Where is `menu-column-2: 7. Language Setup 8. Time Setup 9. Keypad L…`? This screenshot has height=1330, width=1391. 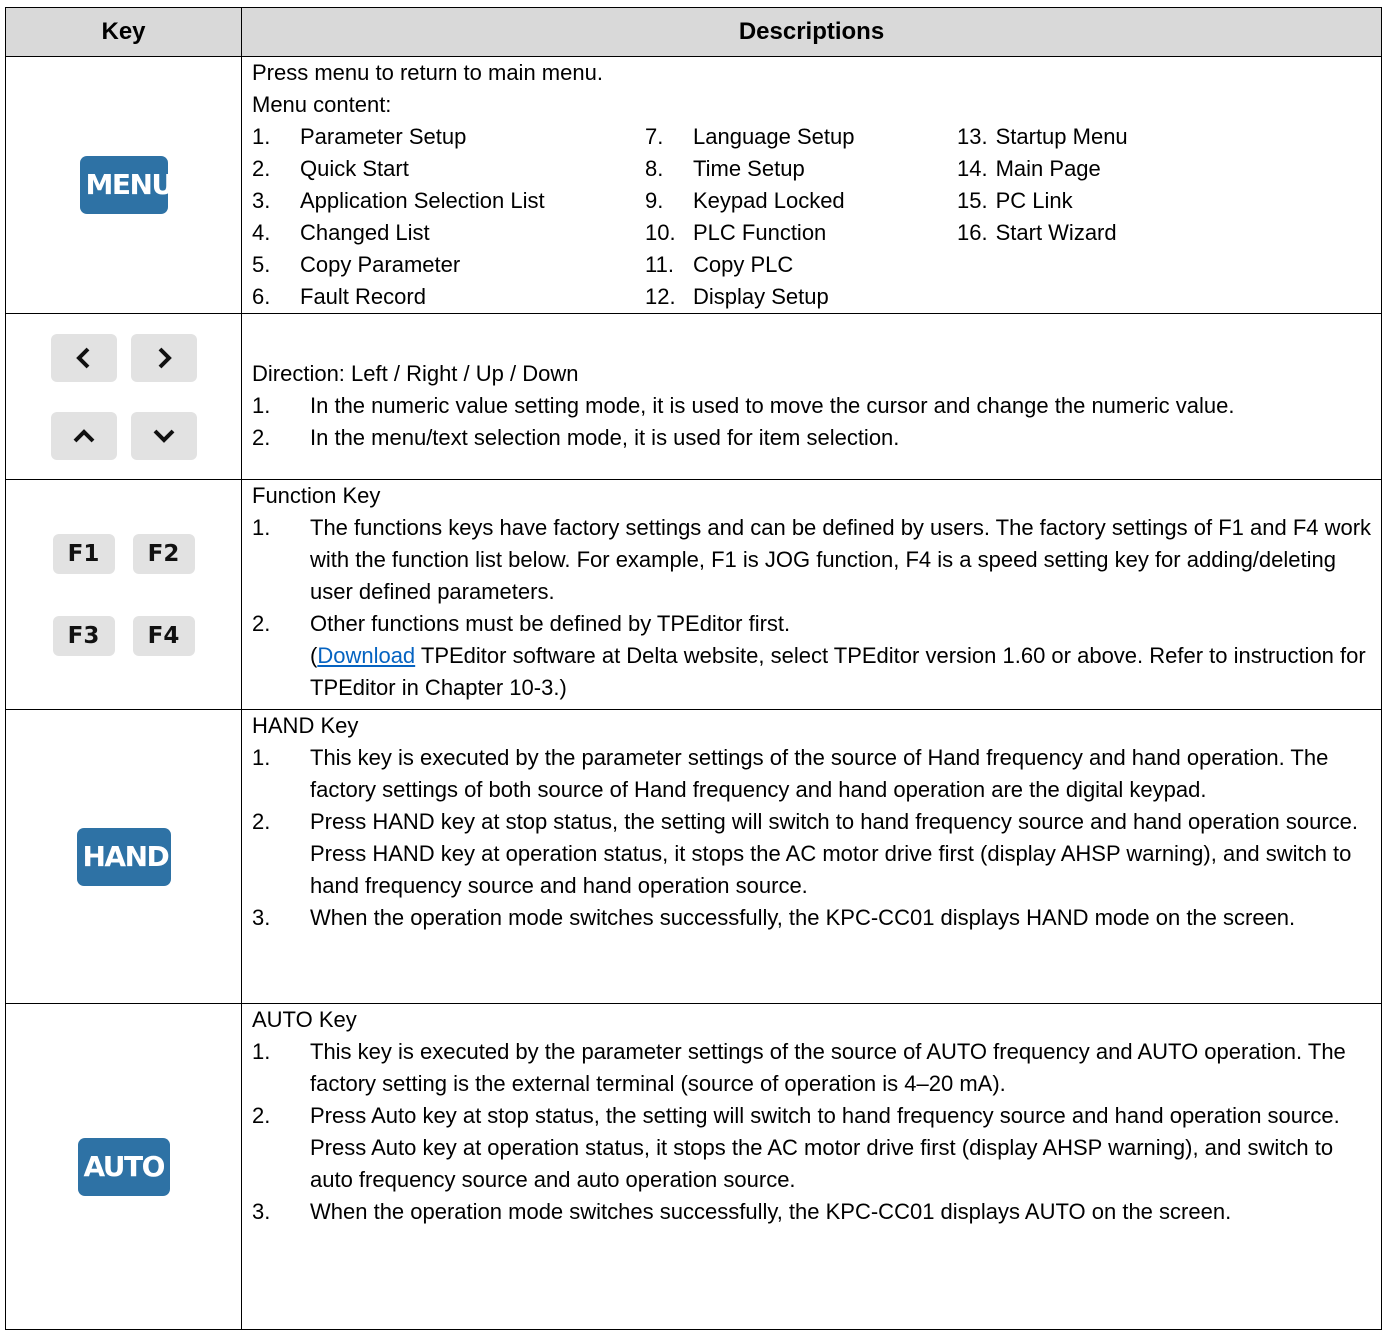 menu-column-2: 7. Language Setup 8. Time Setup 9. Keypad L… is located at coordinates (801, 217).